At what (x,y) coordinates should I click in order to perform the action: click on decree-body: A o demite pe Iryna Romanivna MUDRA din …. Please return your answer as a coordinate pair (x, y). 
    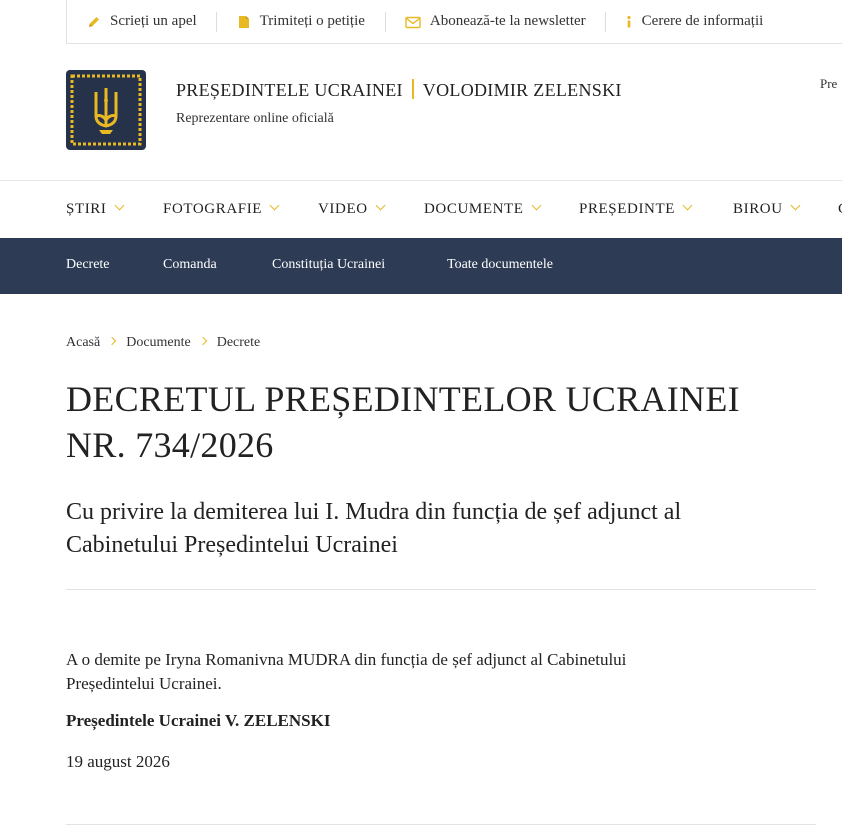
    Looking at the image, I should click on (416, 672).